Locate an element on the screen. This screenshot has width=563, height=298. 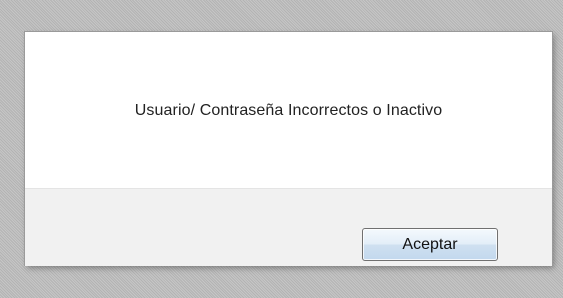
accept-button: Aceptar is located at coordinates (430, 244).